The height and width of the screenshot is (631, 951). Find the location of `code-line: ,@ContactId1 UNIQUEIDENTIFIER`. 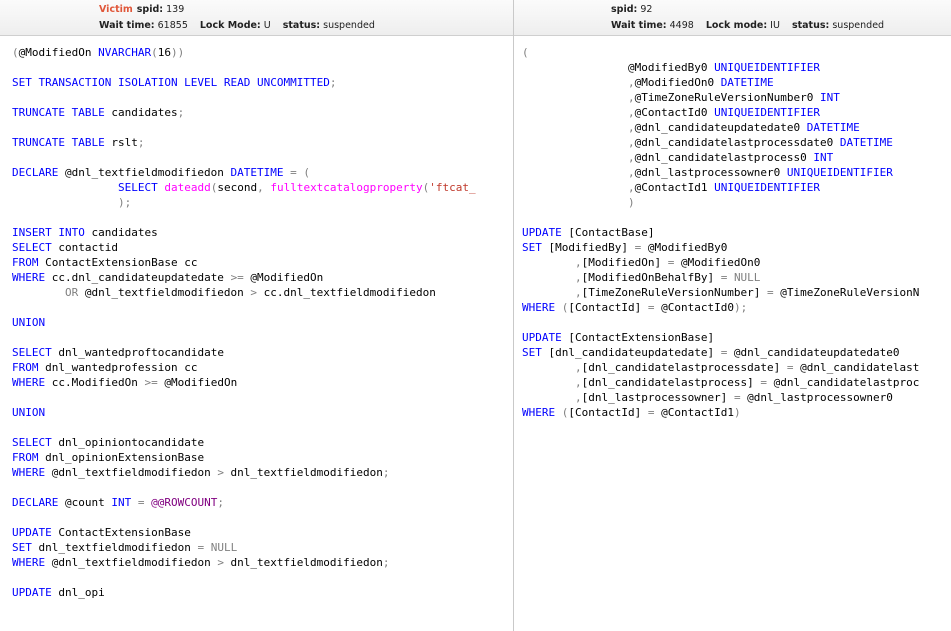

code-line: ,@ContactId1 UNIQUEIDENTIFIER is located at coordinates (736, 187).